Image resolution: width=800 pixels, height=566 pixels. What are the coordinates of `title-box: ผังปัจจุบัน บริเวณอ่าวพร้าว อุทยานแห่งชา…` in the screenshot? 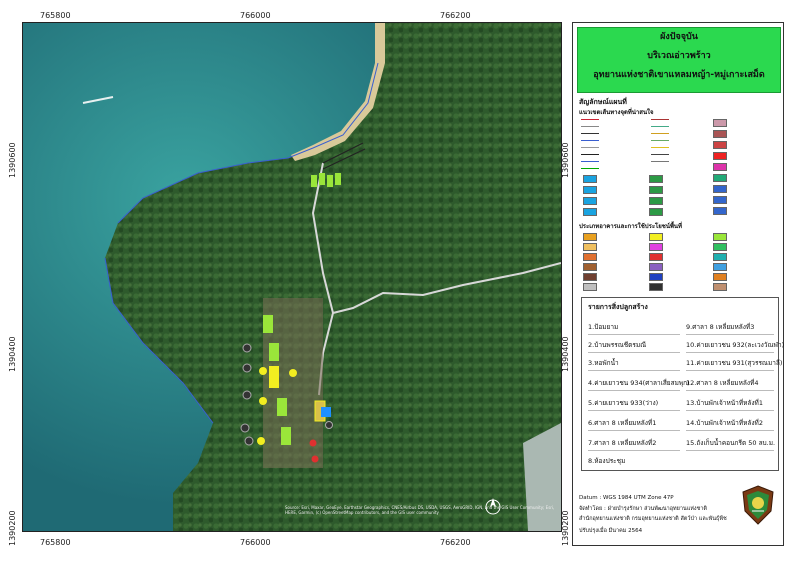 It's located at (679, 60).